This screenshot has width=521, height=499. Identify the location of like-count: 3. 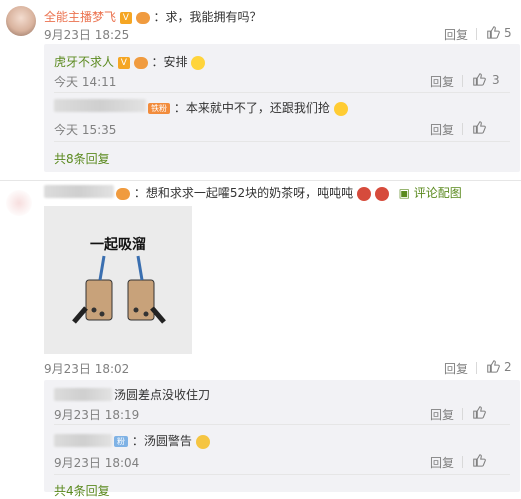
(496, 80).